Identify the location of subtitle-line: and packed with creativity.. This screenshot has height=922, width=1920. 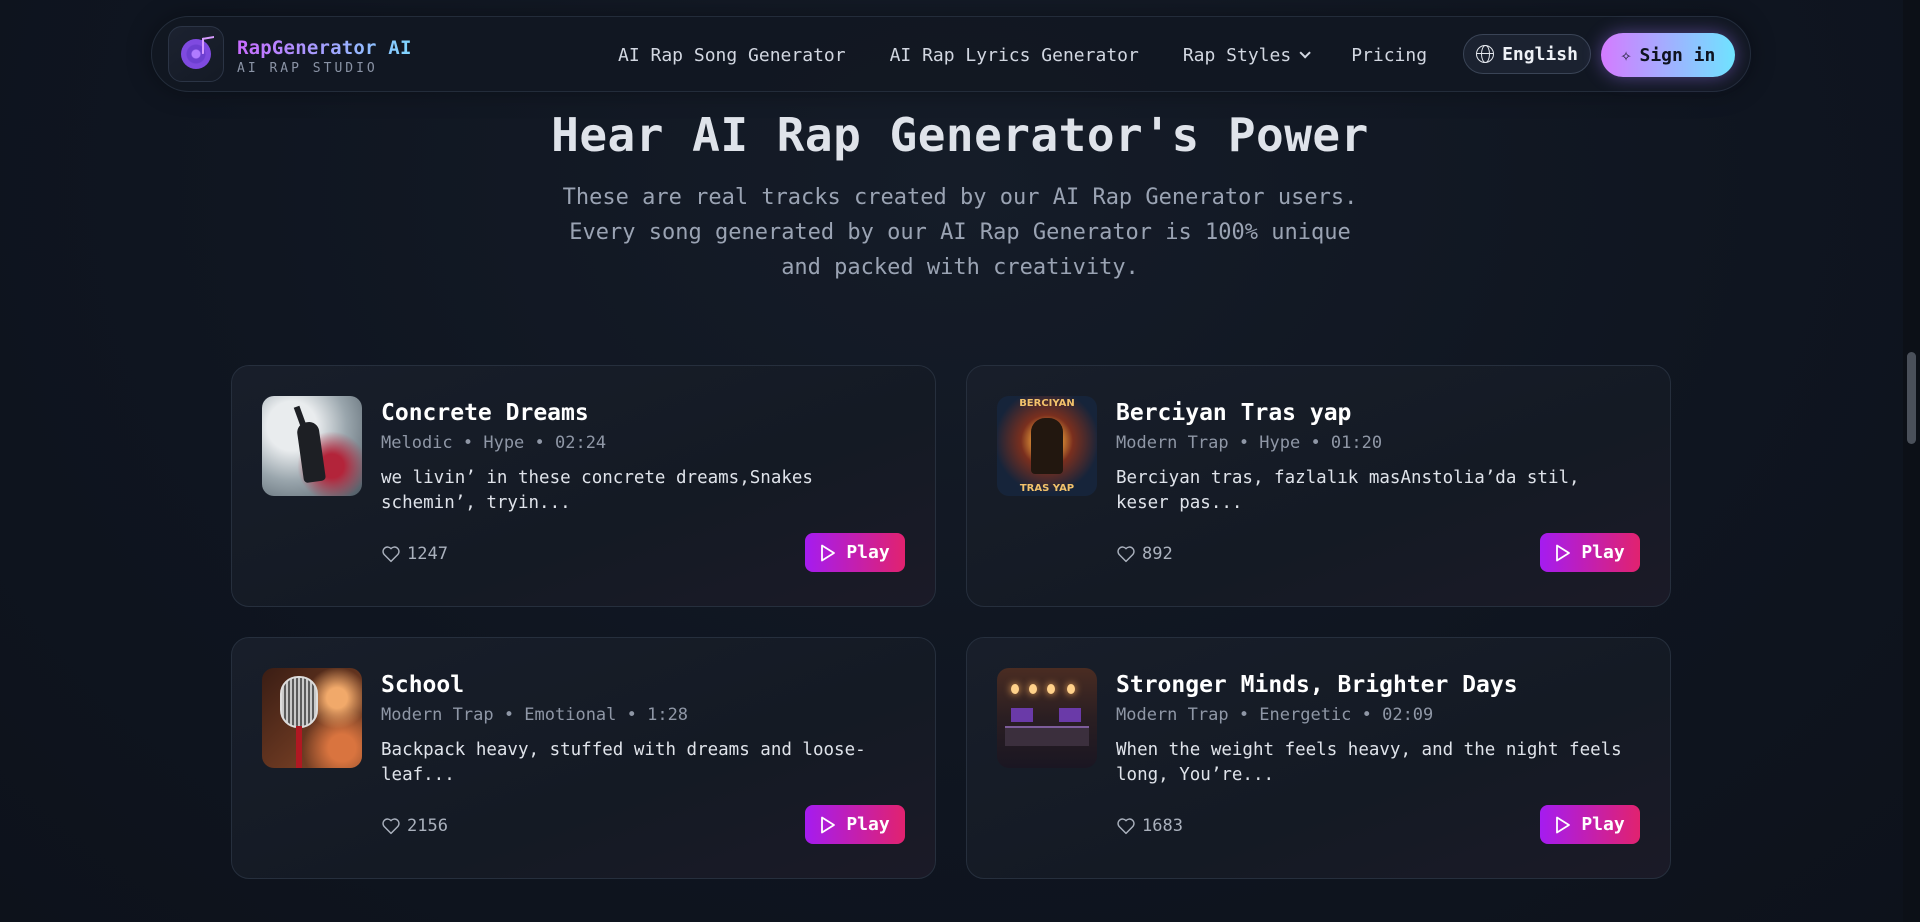
(960, 267).